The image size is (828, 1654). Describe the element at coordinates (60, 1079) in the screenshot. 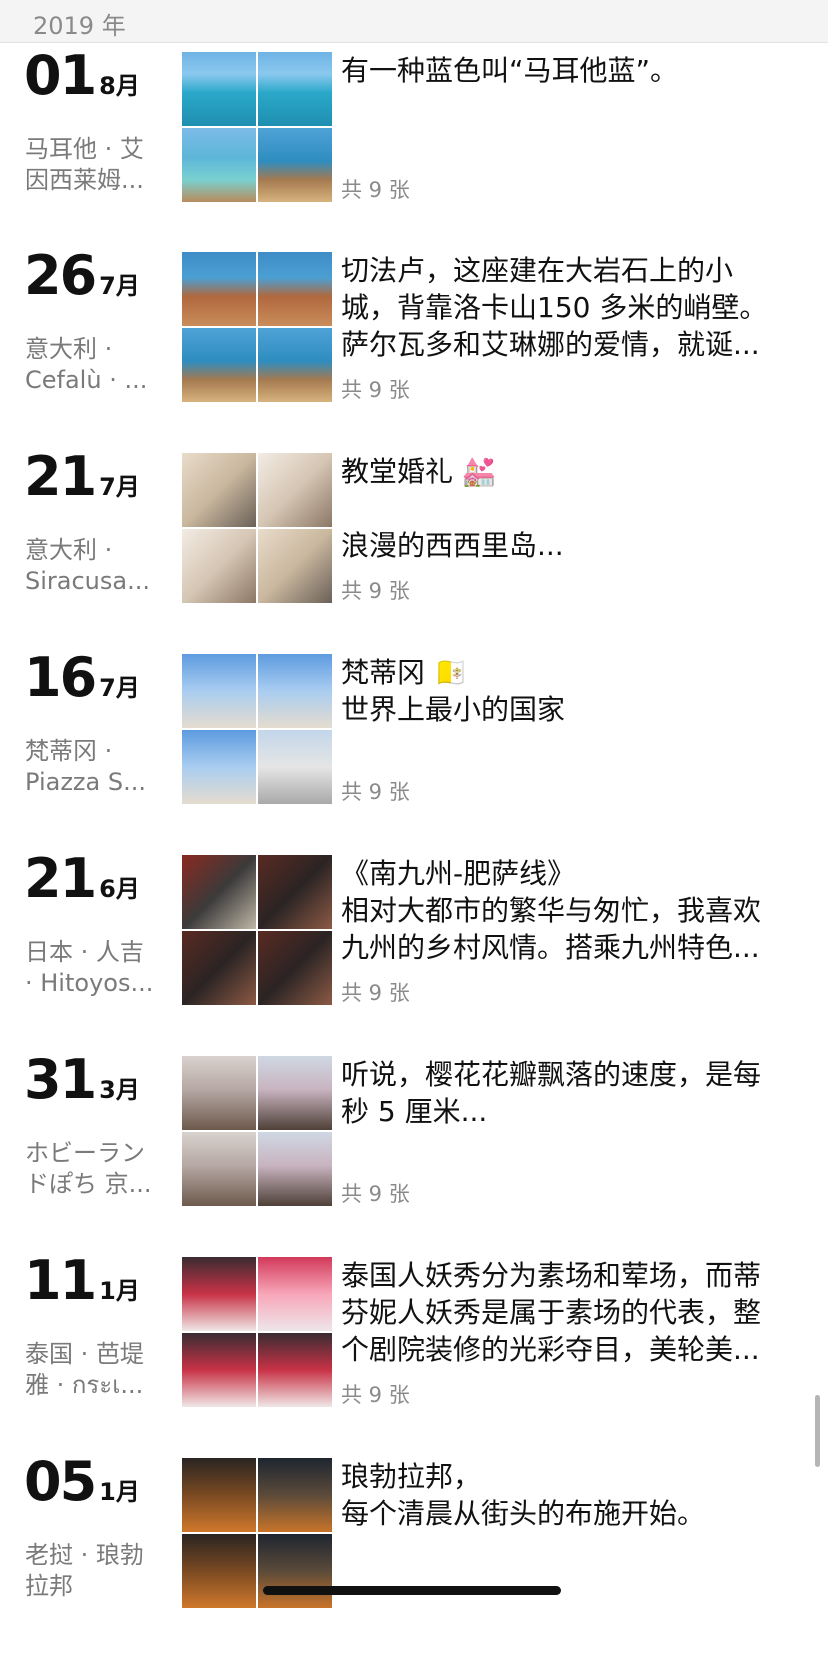

I see `entry-day: 31` at that location.